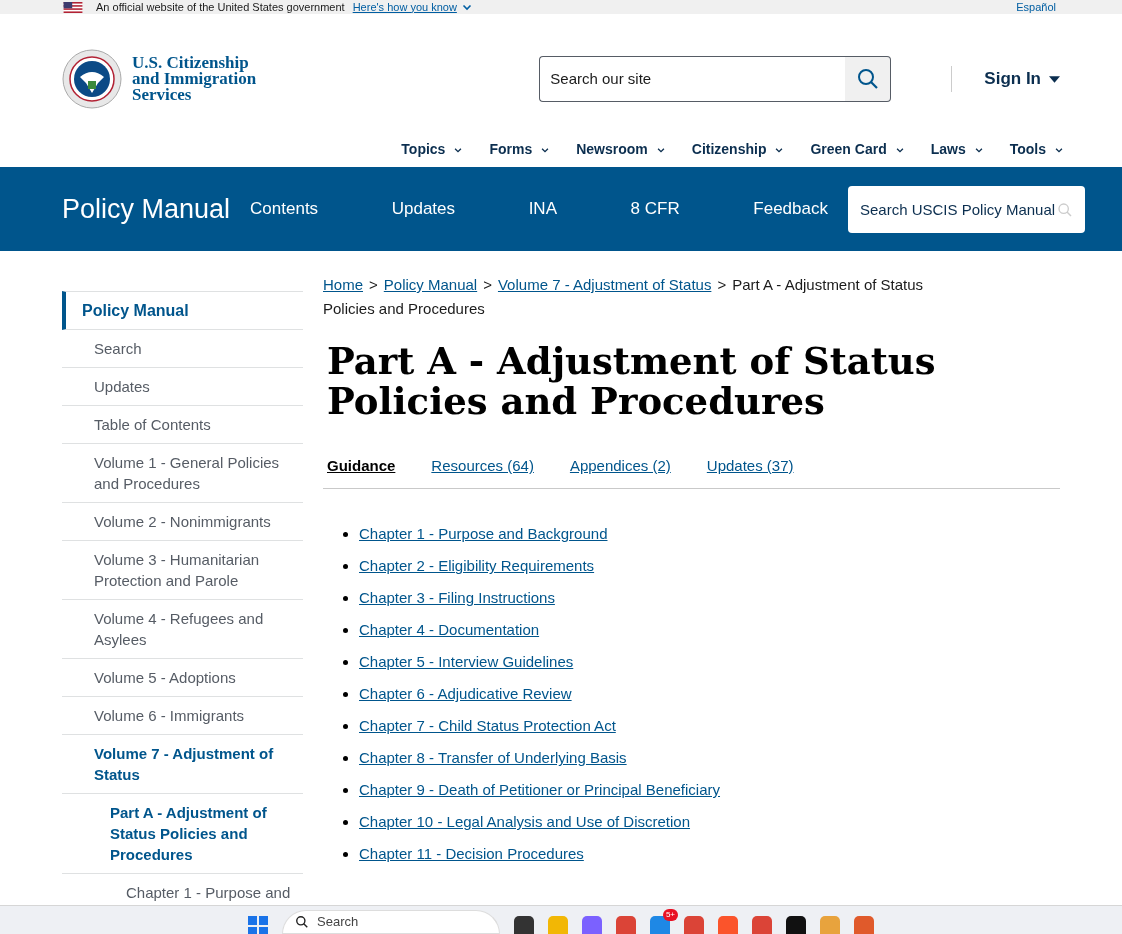 The height and width of the screenshot is (934, 1122). Describe the element at coordinates (182, 678) in the screenshot. I see `sidebar-link: Volume 5 - Adoptions` at that location.